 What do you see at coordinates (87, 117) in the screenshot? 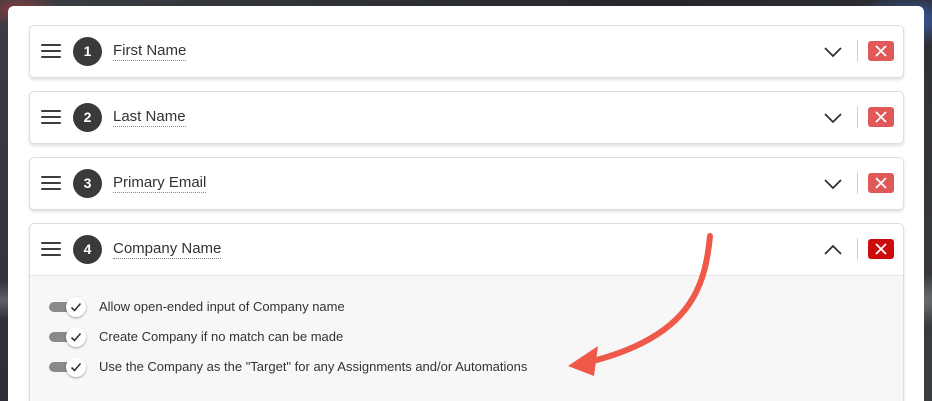
I see `field-number-badge: 2` at bounding box center [87, 117].